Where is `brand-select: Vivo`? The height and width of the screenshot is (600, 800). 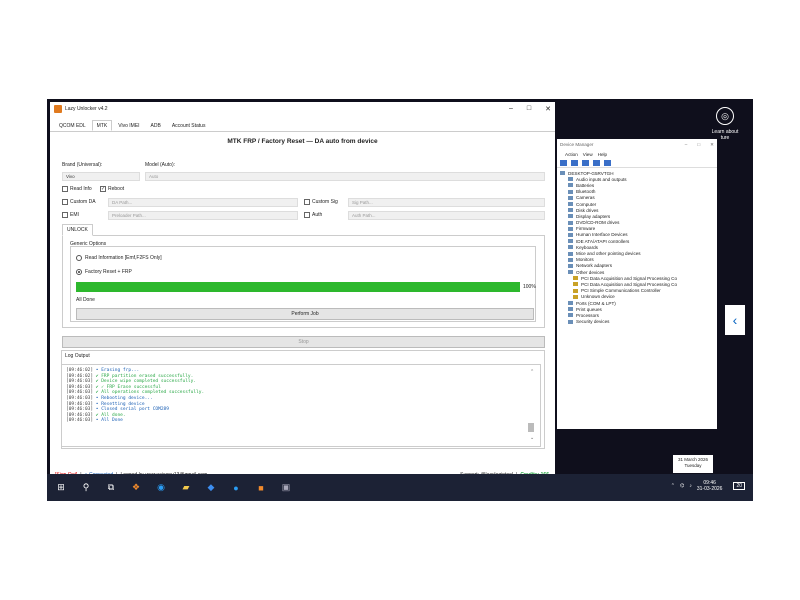 brand-select: Vivo is located at coordinates (101, 176).